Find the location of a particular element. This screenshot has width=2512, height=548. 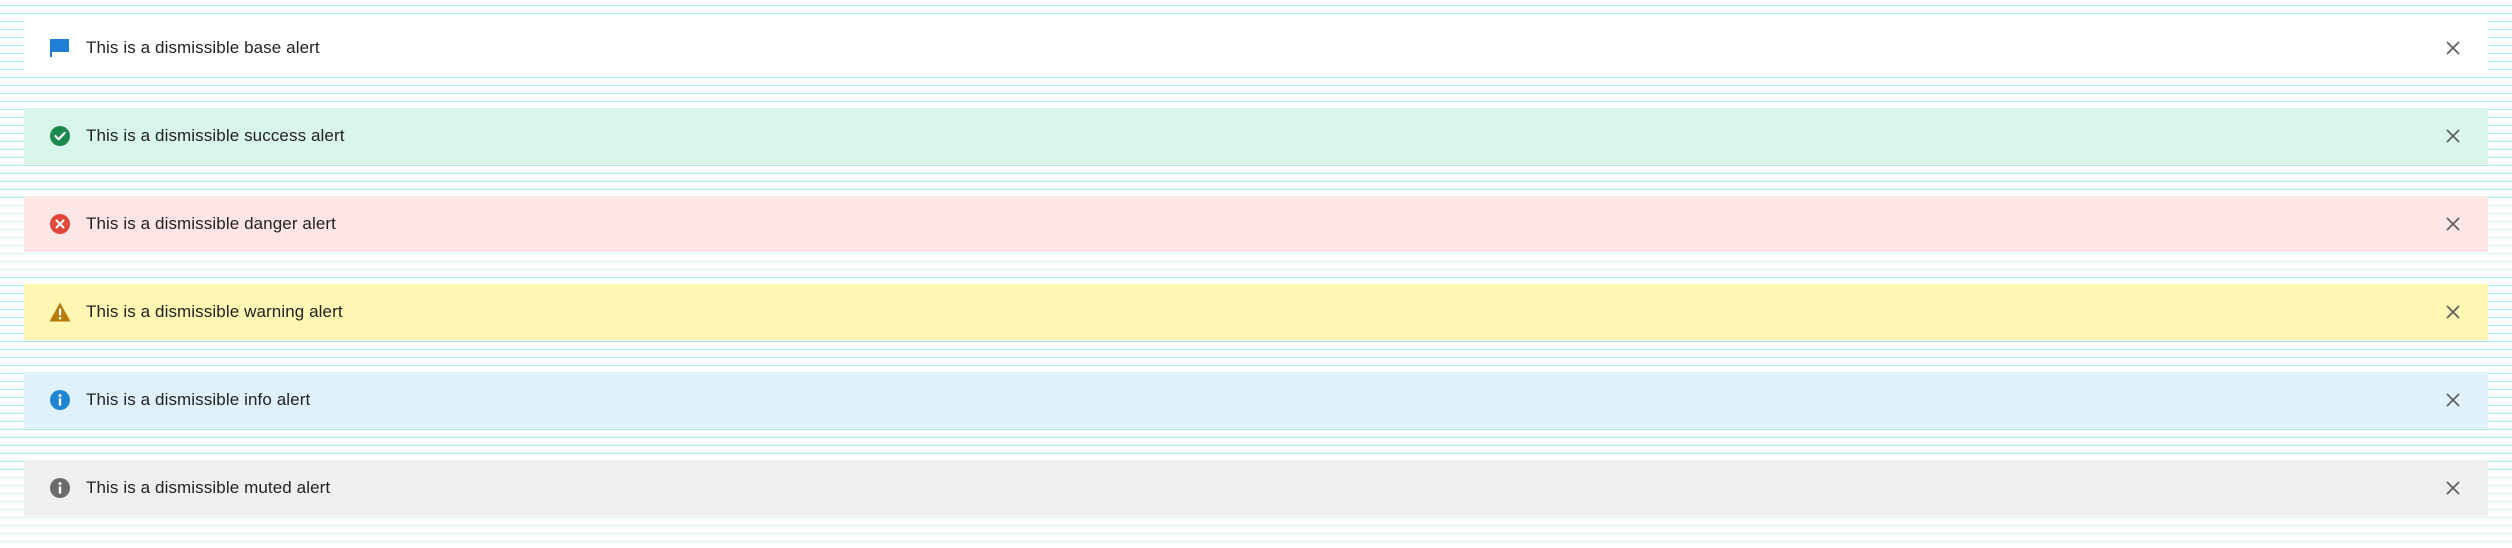

alert-danger: This is a dismissible danger alert is located at coordinates (1256, 224).